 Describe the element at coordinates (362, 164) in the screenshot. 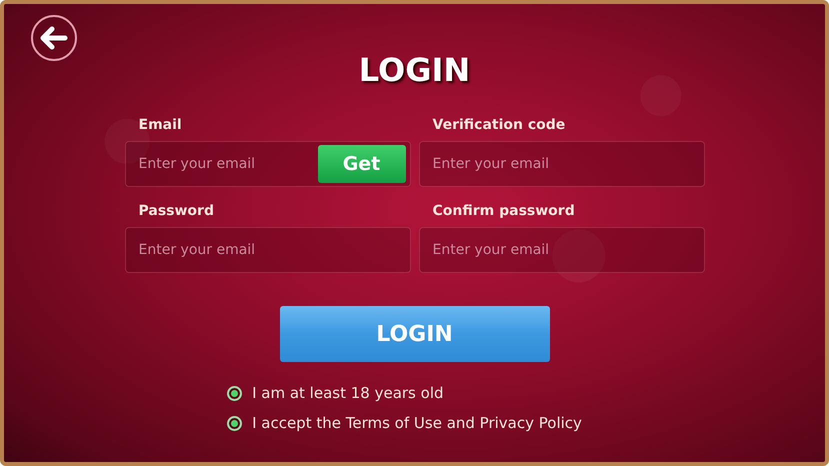

I see `get-code-button: Get` at that location.